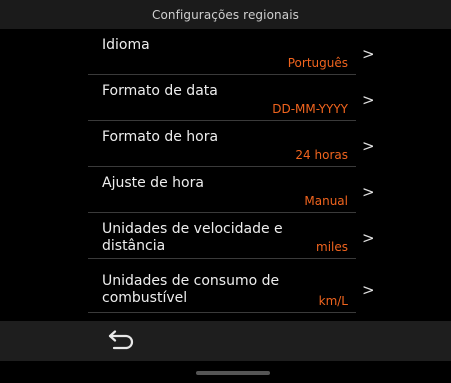 This screenshot has height=383, width=451. What do you see at coordinates (222, 99) in the screenshot?
I see `setting-item-date-format: Formato de data DD-MM-YYYY` at bounding box center [222, 99].